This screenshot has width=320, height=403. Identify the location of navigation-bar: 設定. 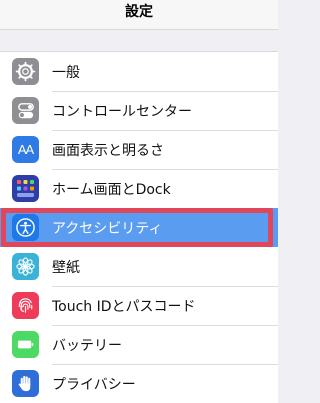
(139, 15).